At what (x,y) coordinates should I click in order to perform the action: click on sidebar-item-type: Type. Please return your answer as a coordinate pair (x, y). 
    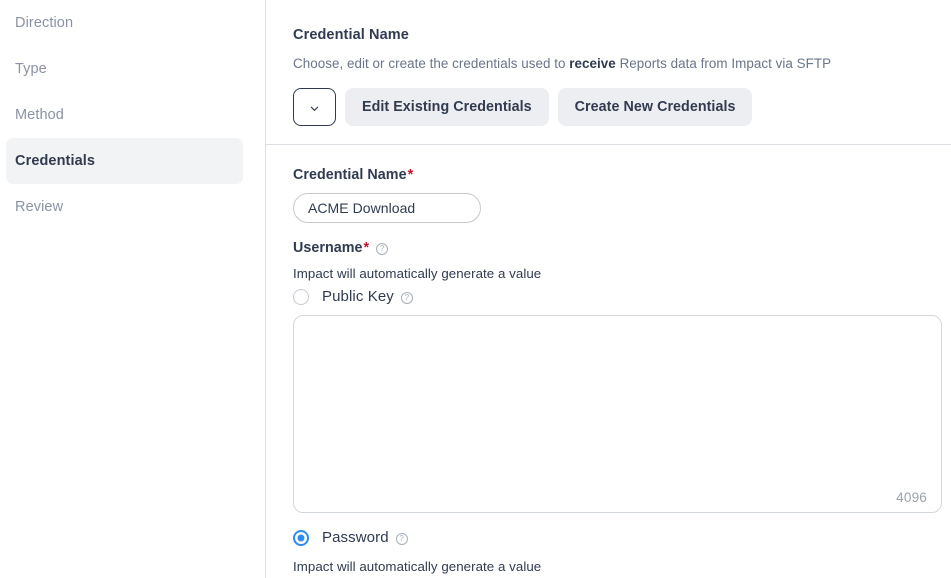
    Looking at the image, I should click on (124, 69).